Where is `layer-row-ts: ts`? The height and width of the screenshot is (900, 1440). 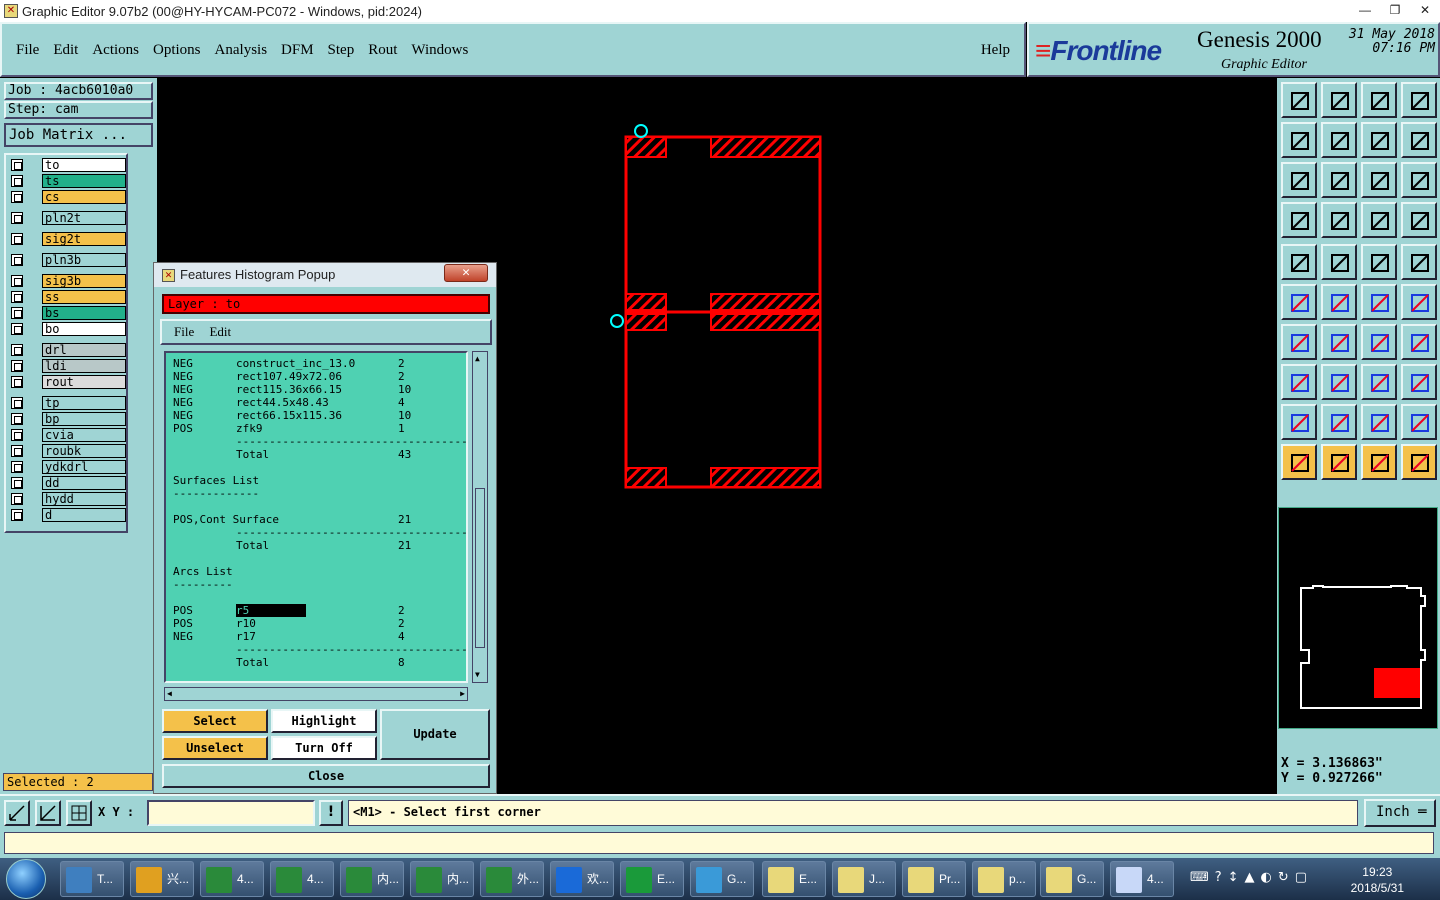
layer-row-ts: ts is located at coordinates (67, 181).